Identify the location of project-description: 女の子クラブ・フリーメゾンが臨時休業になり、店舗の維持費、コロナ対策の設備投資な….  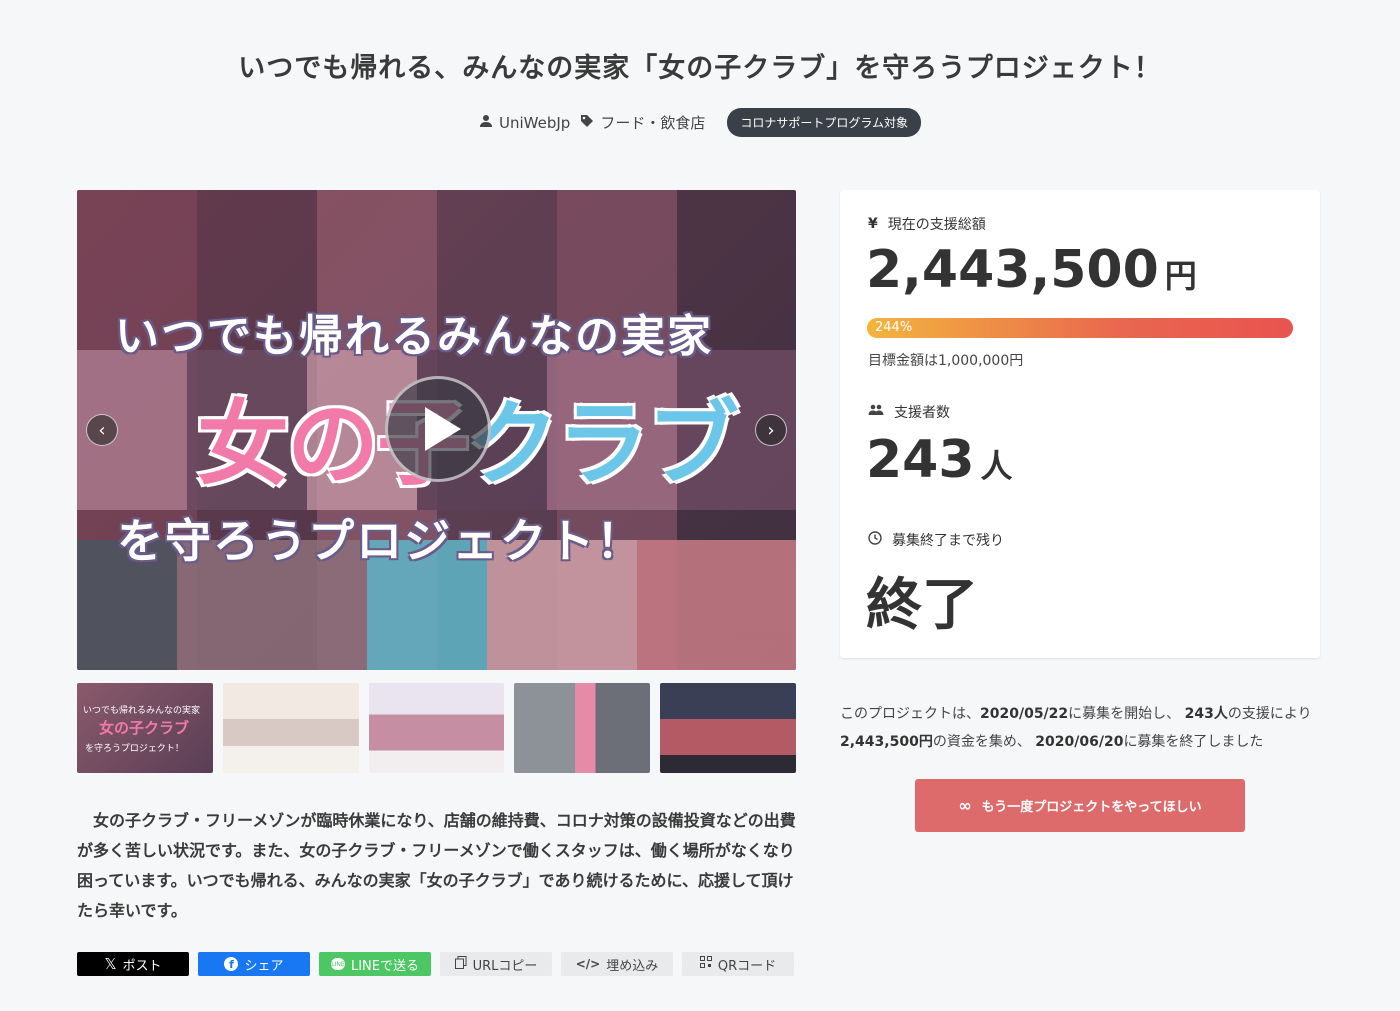
(437, 866).